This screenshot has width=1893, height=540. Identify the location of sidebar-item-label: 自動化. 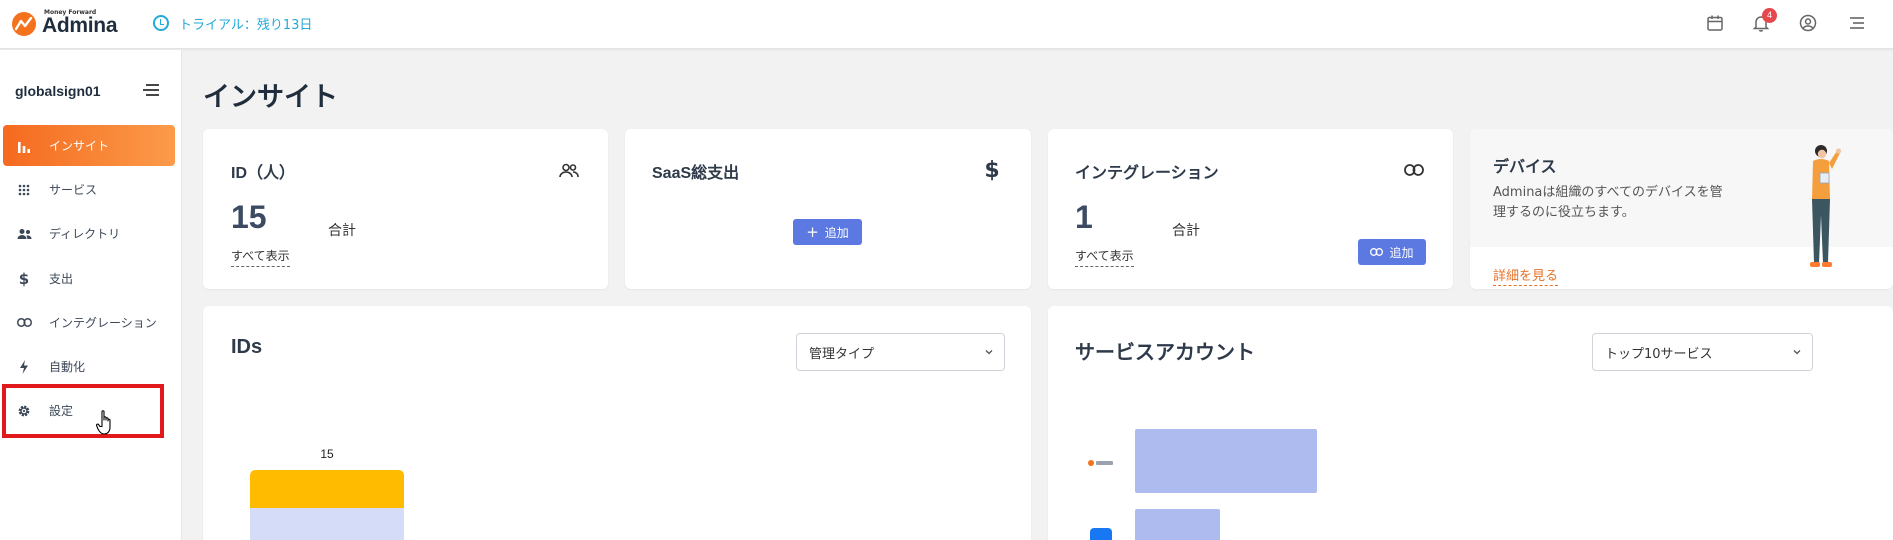
(67, 367).